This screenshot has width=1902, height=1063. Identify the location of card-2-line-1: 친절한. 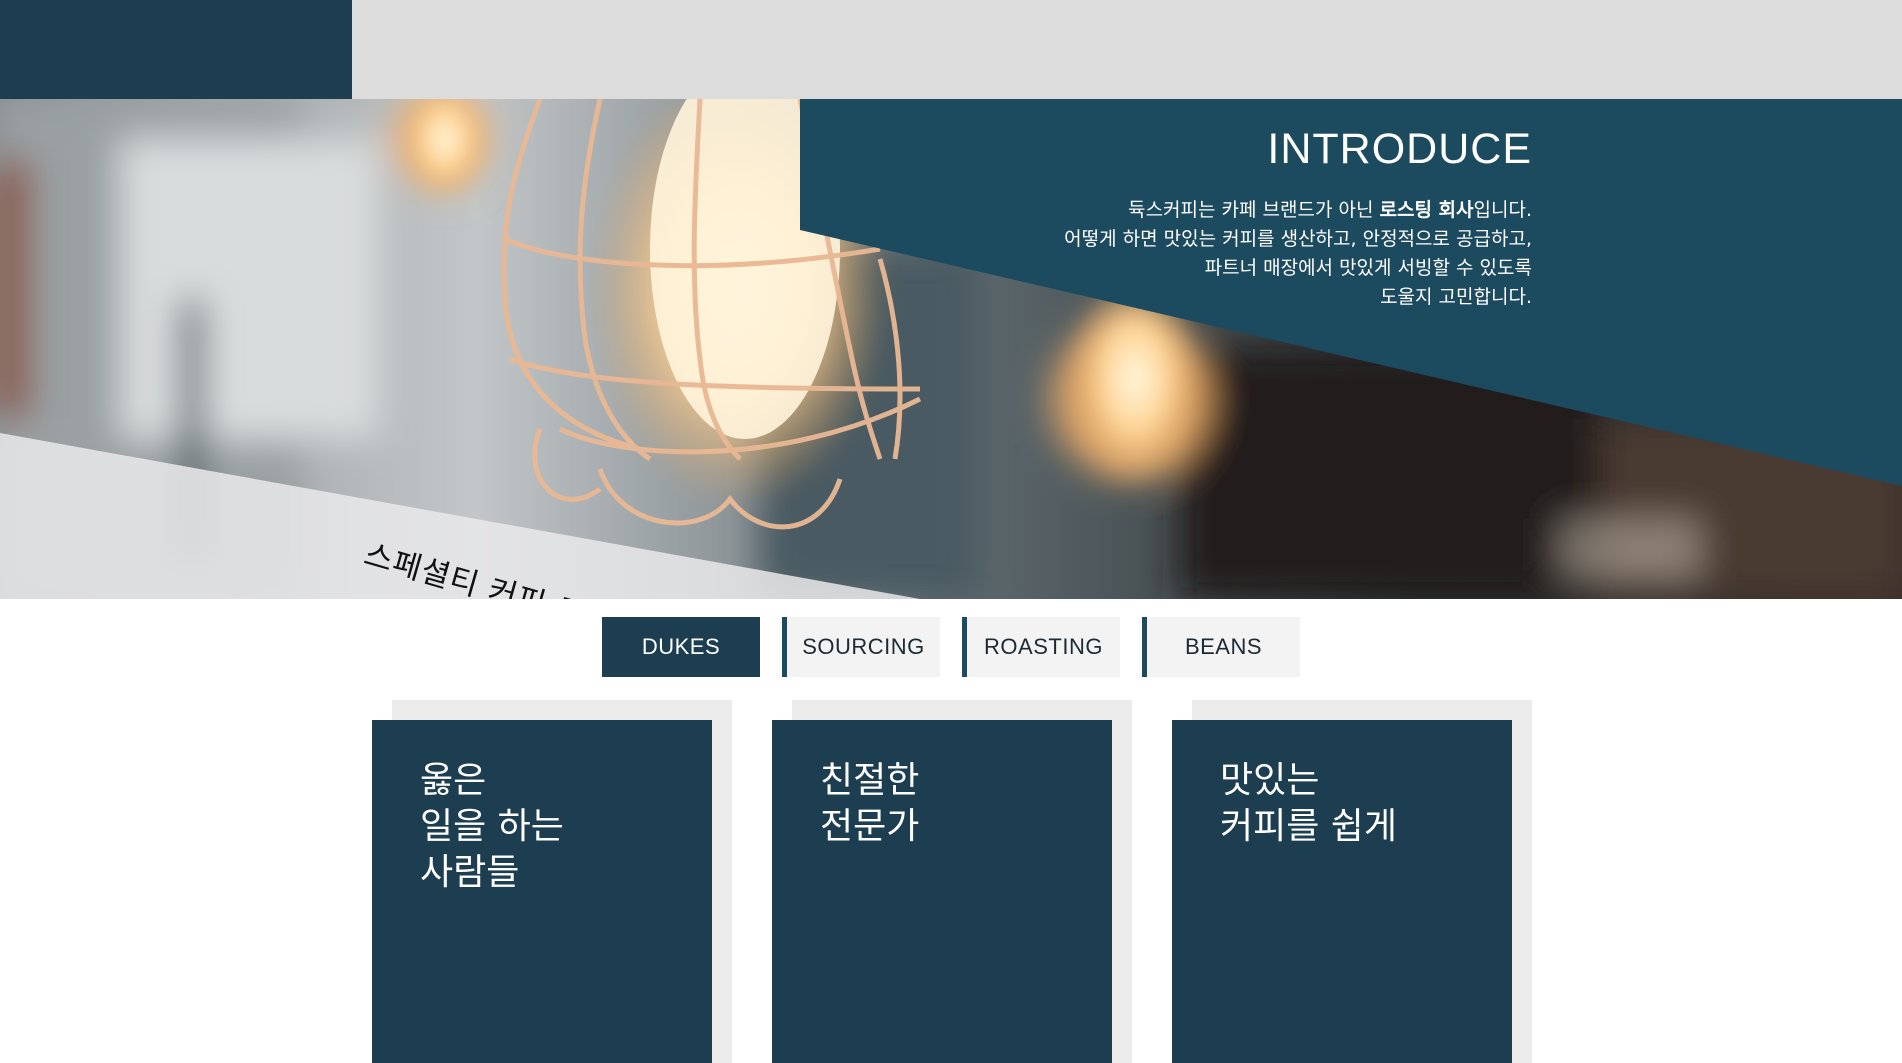
(870, 780).